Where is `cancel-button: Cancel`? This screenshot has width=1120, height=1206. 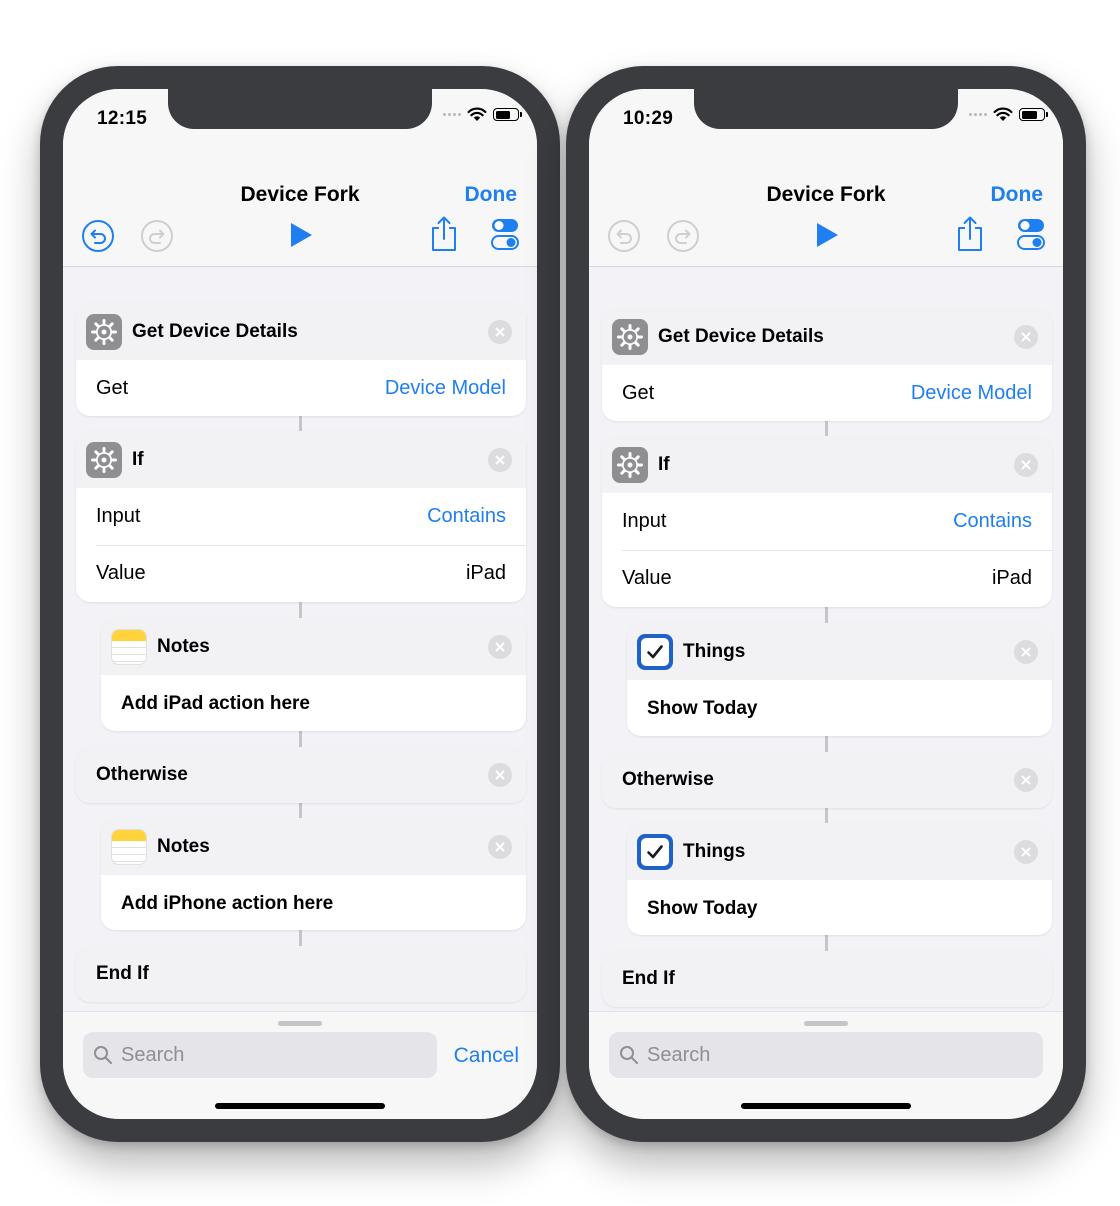 cancel-button: Cancel is located at coordinates (486, 1056).